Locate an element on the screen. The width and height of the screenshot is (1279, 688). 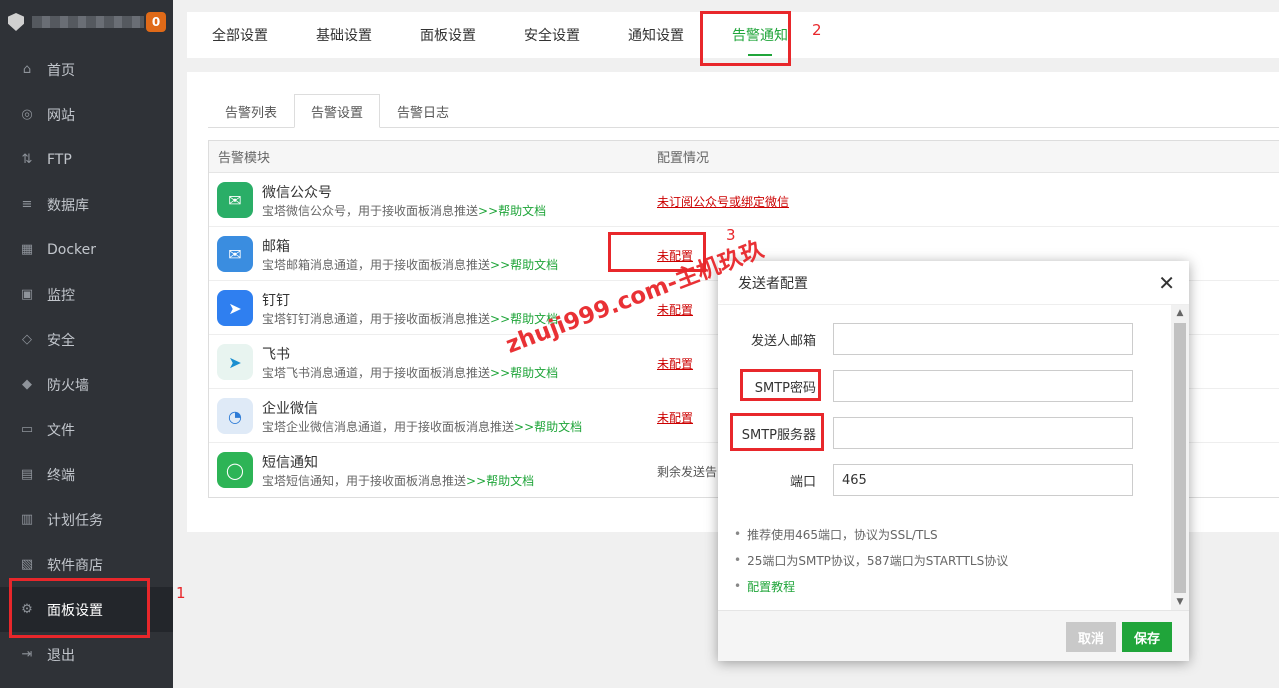
config-tutorial-link: 配置教程 is located at coordinates (871, 586).